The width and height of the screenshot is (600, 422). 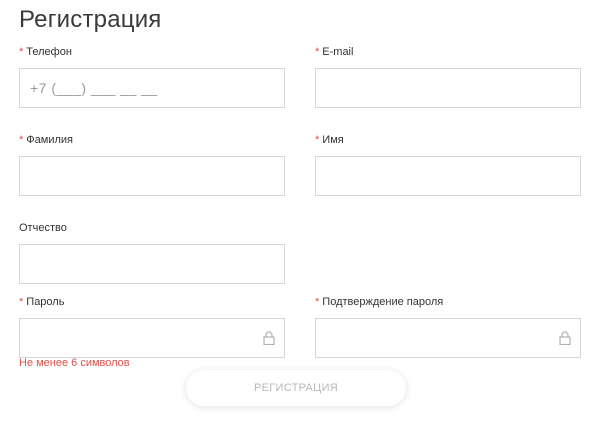 I want to click on first-name-field-group: * Имя, so click(x=448, y=164).